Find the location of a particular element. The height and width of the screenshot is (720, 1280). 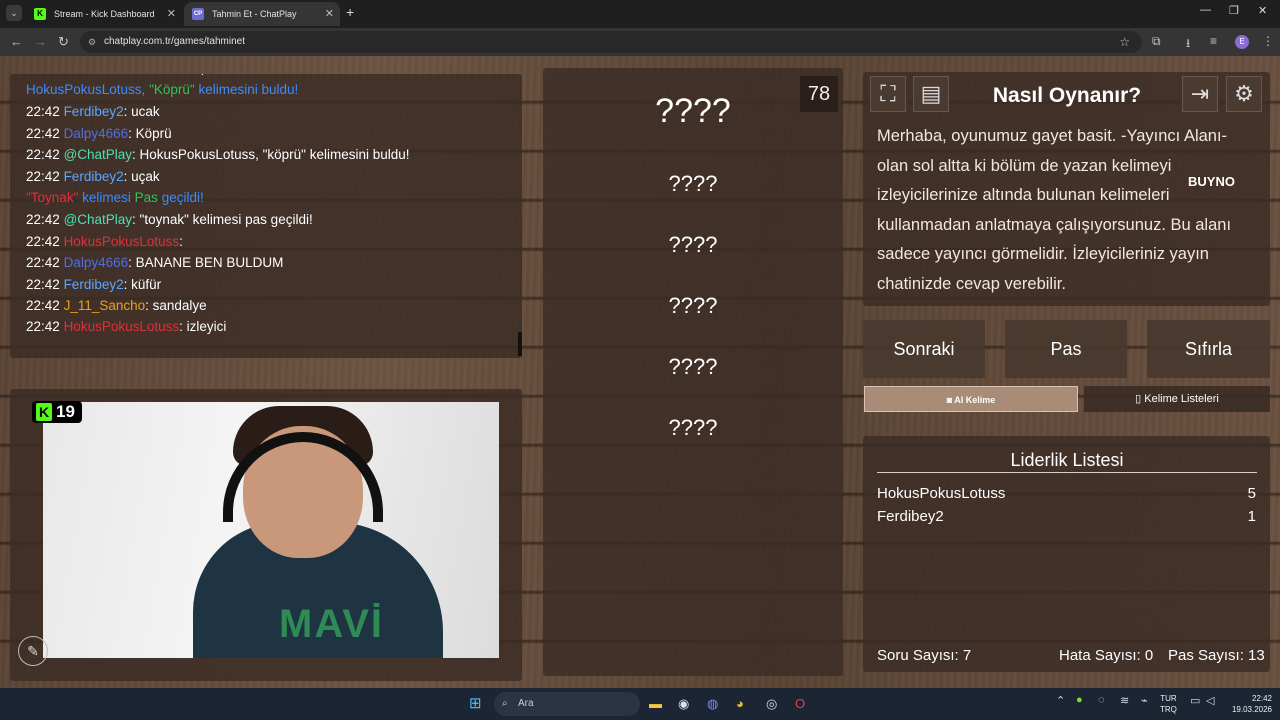

ai-word-label: AI Kelime is located at coordinates (975, 400).